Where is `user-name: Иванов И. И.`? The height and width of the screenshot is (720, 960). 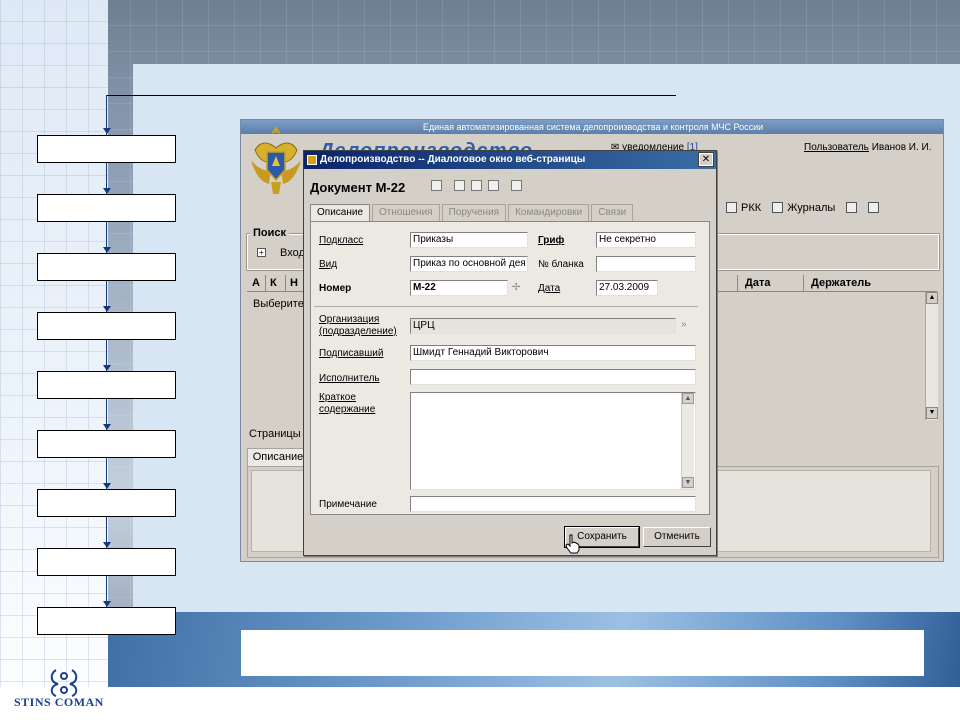 user-name: Иванов И. И. is located at coordinates (901, 147).